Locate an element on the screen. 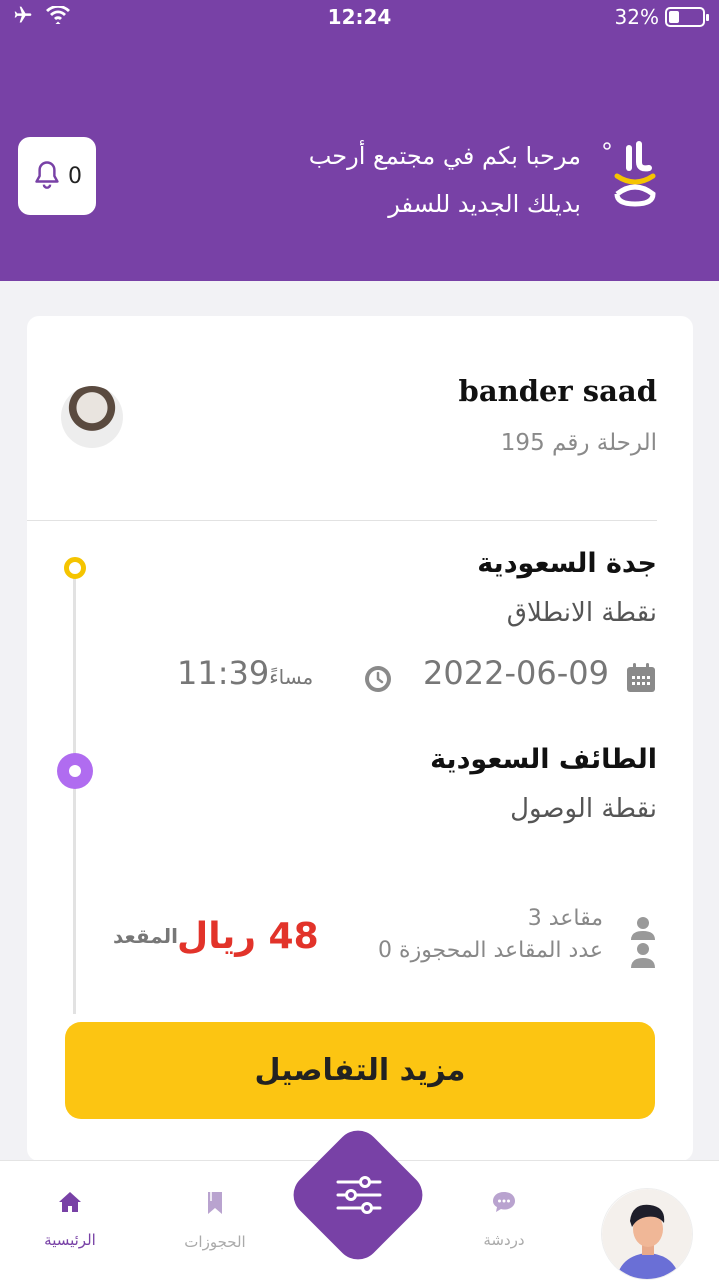 Image resolution: width=719 pixels, height=1280 pixels. seats-available: مقاعد 3 is located at coordinates (565, 918).